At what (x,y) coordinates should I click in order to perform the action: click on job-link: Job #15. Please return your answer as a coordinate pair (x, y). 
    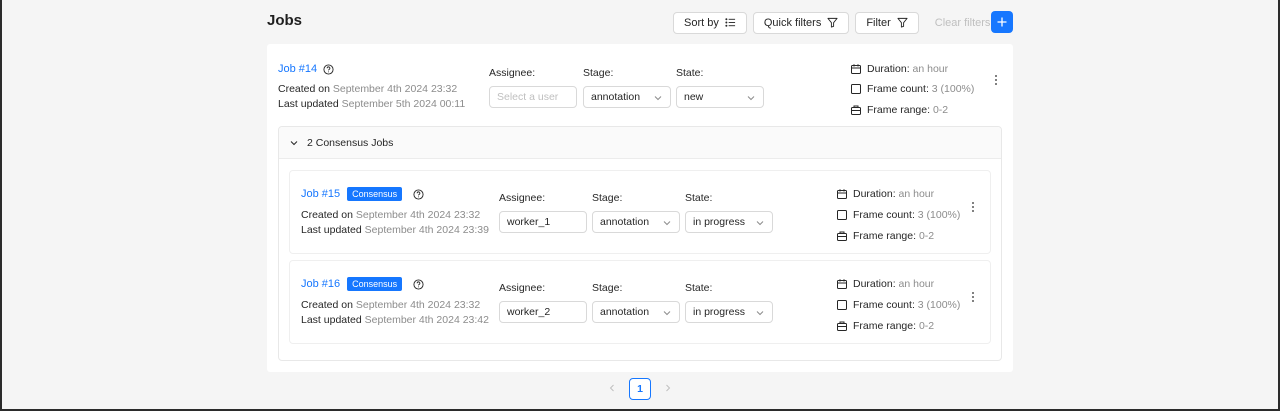
    Looking at the image, I should click on (320, 194).